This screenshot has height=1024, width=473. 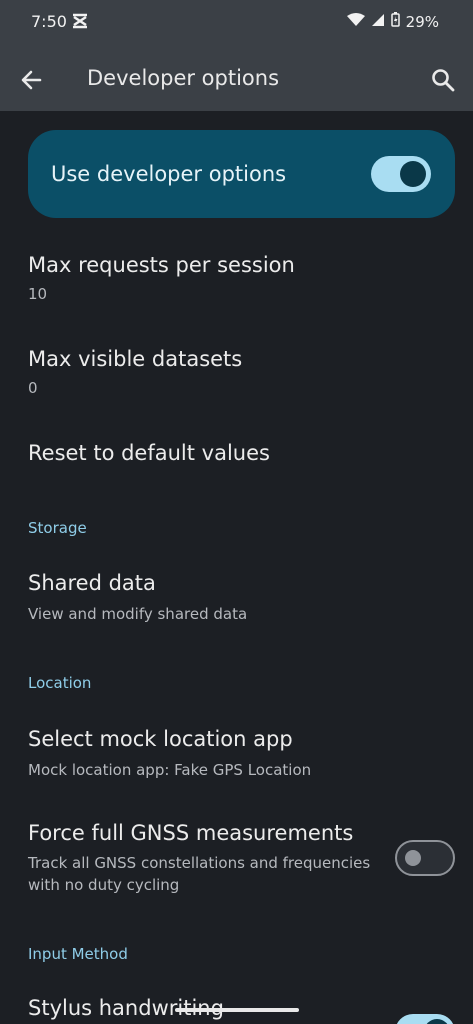 I want to click on item-value: 10, so click(x=38, y=294).